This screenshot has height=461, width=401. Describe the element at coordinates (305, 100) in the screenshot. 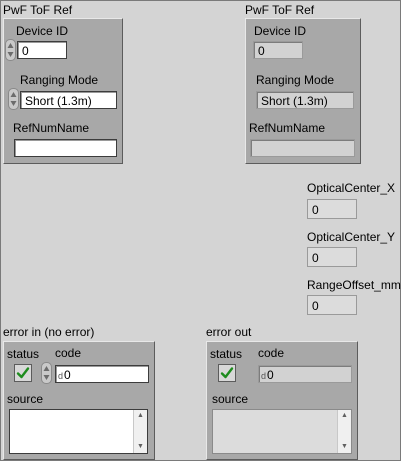

I see `right-ranging-mode-indicator: Short (1.3m)` at that location.